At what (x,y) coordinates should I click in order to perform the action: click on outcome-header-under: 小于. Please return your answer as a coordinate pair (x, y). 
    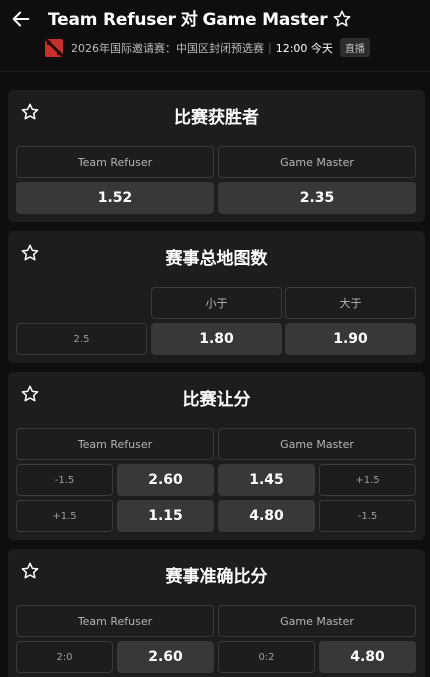
    Looking at the image, I should click on (216, 303).